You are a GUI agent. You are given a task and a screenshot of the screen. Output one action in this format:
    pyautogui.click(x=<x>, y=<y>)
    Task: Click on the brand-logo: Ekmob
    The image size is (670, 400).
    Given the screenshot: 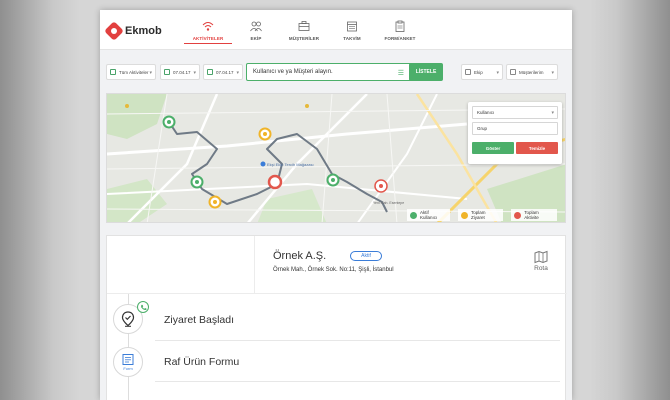 What is the action you would take?
    pyautogui.click(x=133, y=31)
    